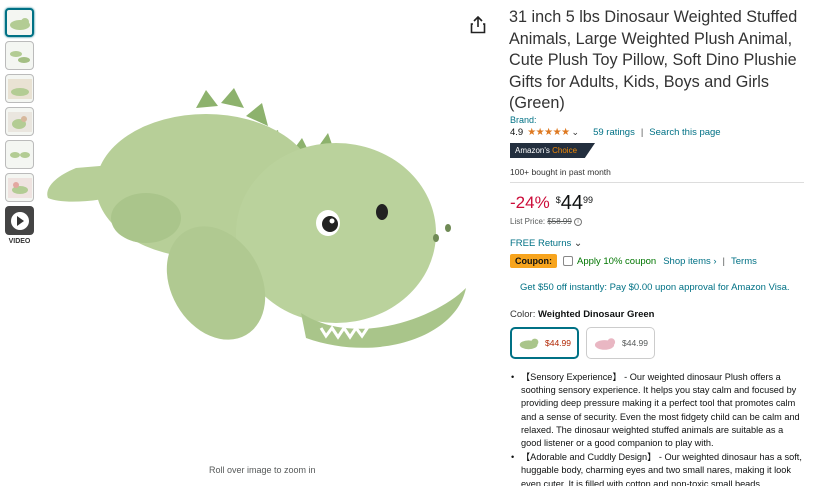  I want to click on apply-coupon-label: Apply 10% coupon, so click(616, 261).